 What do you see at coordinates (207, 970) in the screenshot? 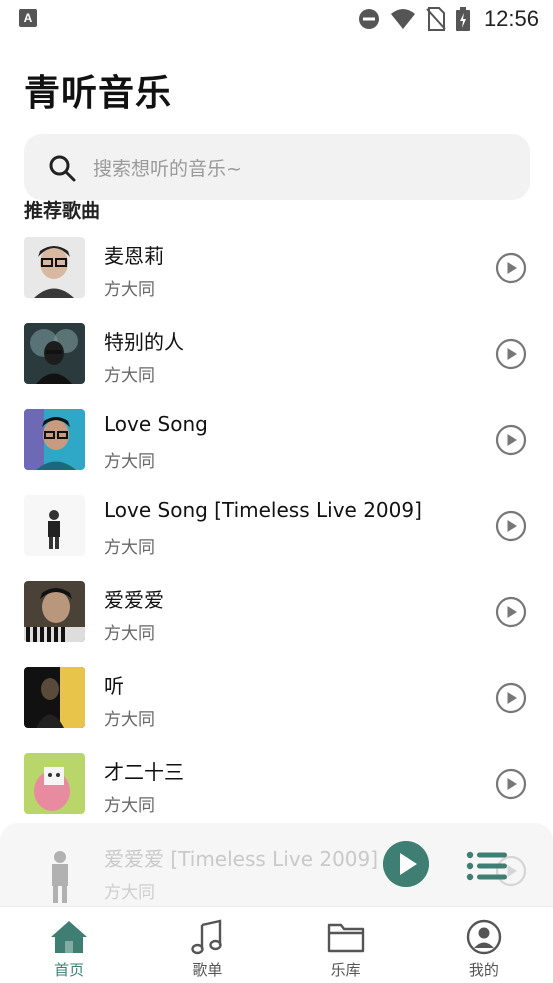
I see `nav-label: 歌单` at bounding box center [207, 970].